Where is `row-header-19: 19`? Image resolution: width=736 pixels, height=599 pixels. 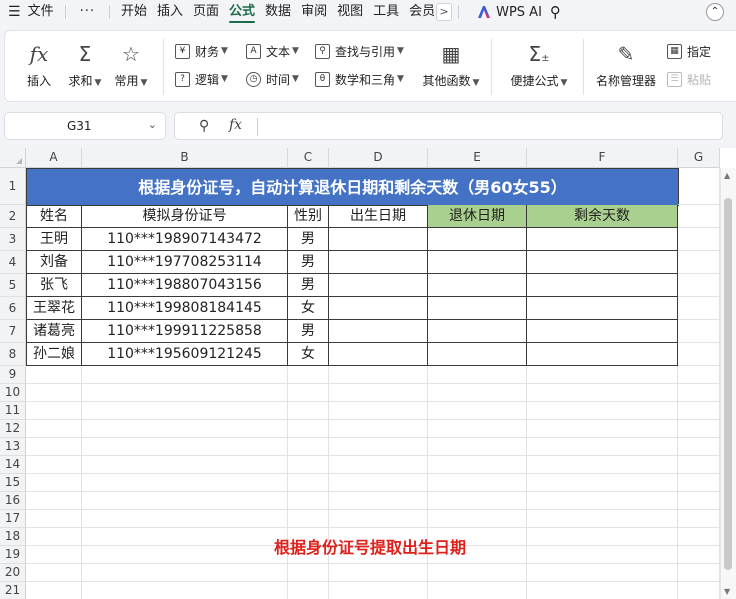 row-header-19: 19 is located at coordinates (13, 555).